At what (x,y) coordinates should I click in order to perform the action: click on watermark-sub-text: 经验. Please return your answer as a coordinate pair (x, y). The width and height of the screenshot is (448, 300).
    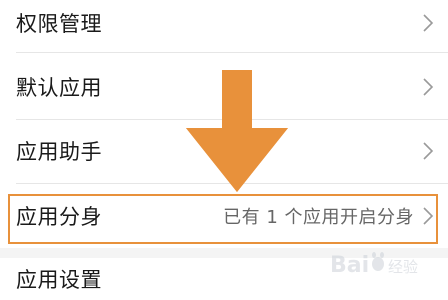
    Looking at the image, I should click on (403, 267).